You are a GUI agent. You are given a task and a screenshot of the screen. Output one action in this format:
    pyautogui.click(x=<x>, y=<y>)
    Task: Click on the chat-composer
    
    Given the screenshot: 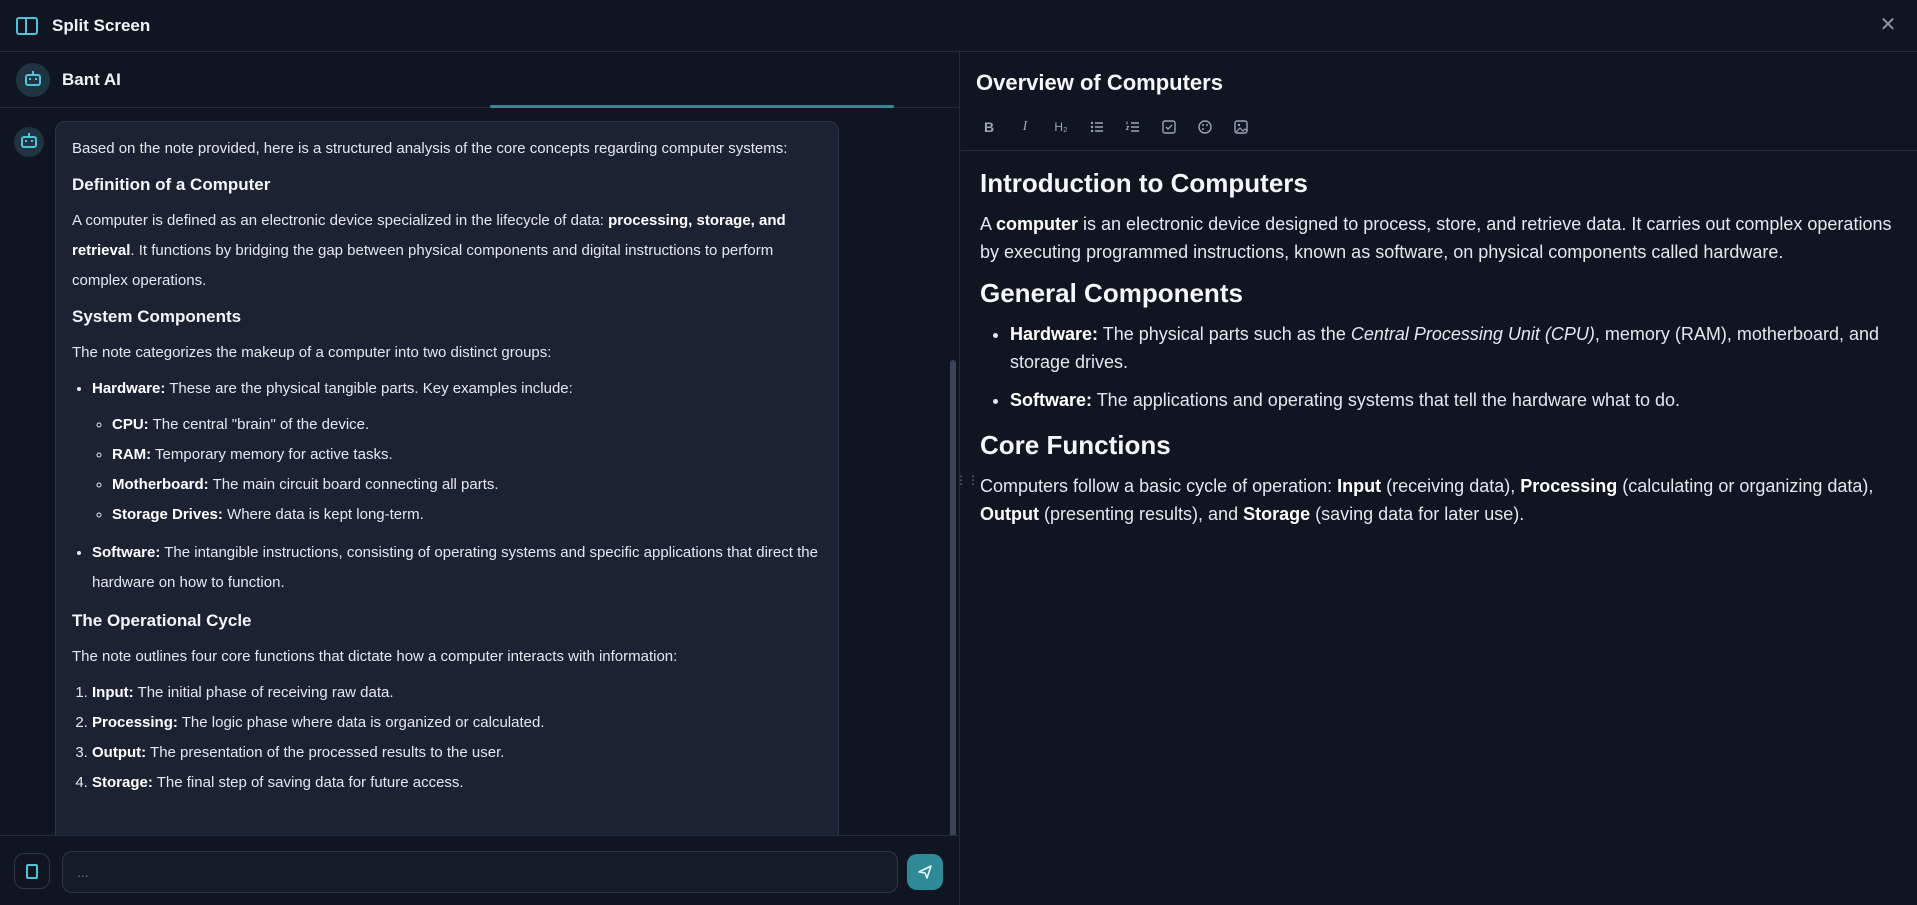 What is the action you would take?
    pyautogui.click(x=479, y=870)
    